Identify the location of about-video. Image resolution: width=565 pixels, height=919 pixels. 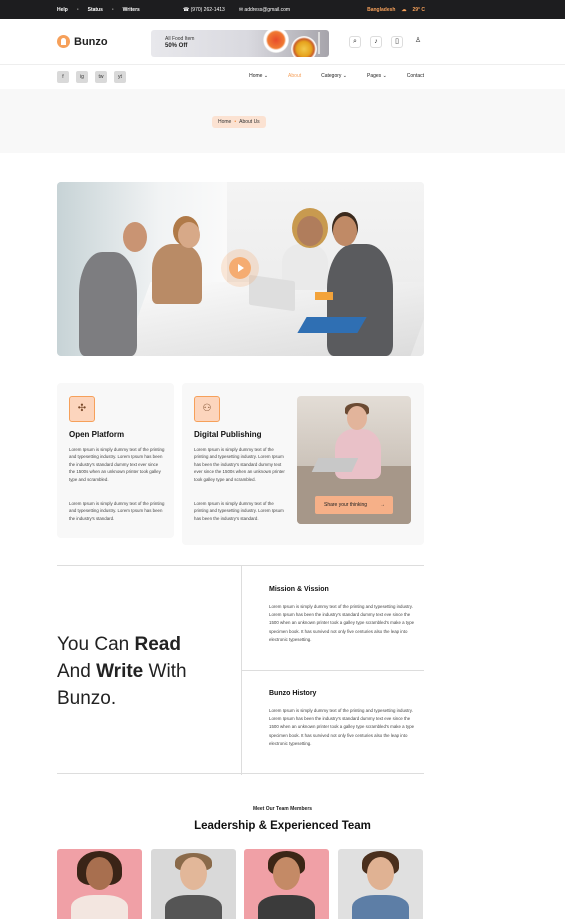
(240, 269).